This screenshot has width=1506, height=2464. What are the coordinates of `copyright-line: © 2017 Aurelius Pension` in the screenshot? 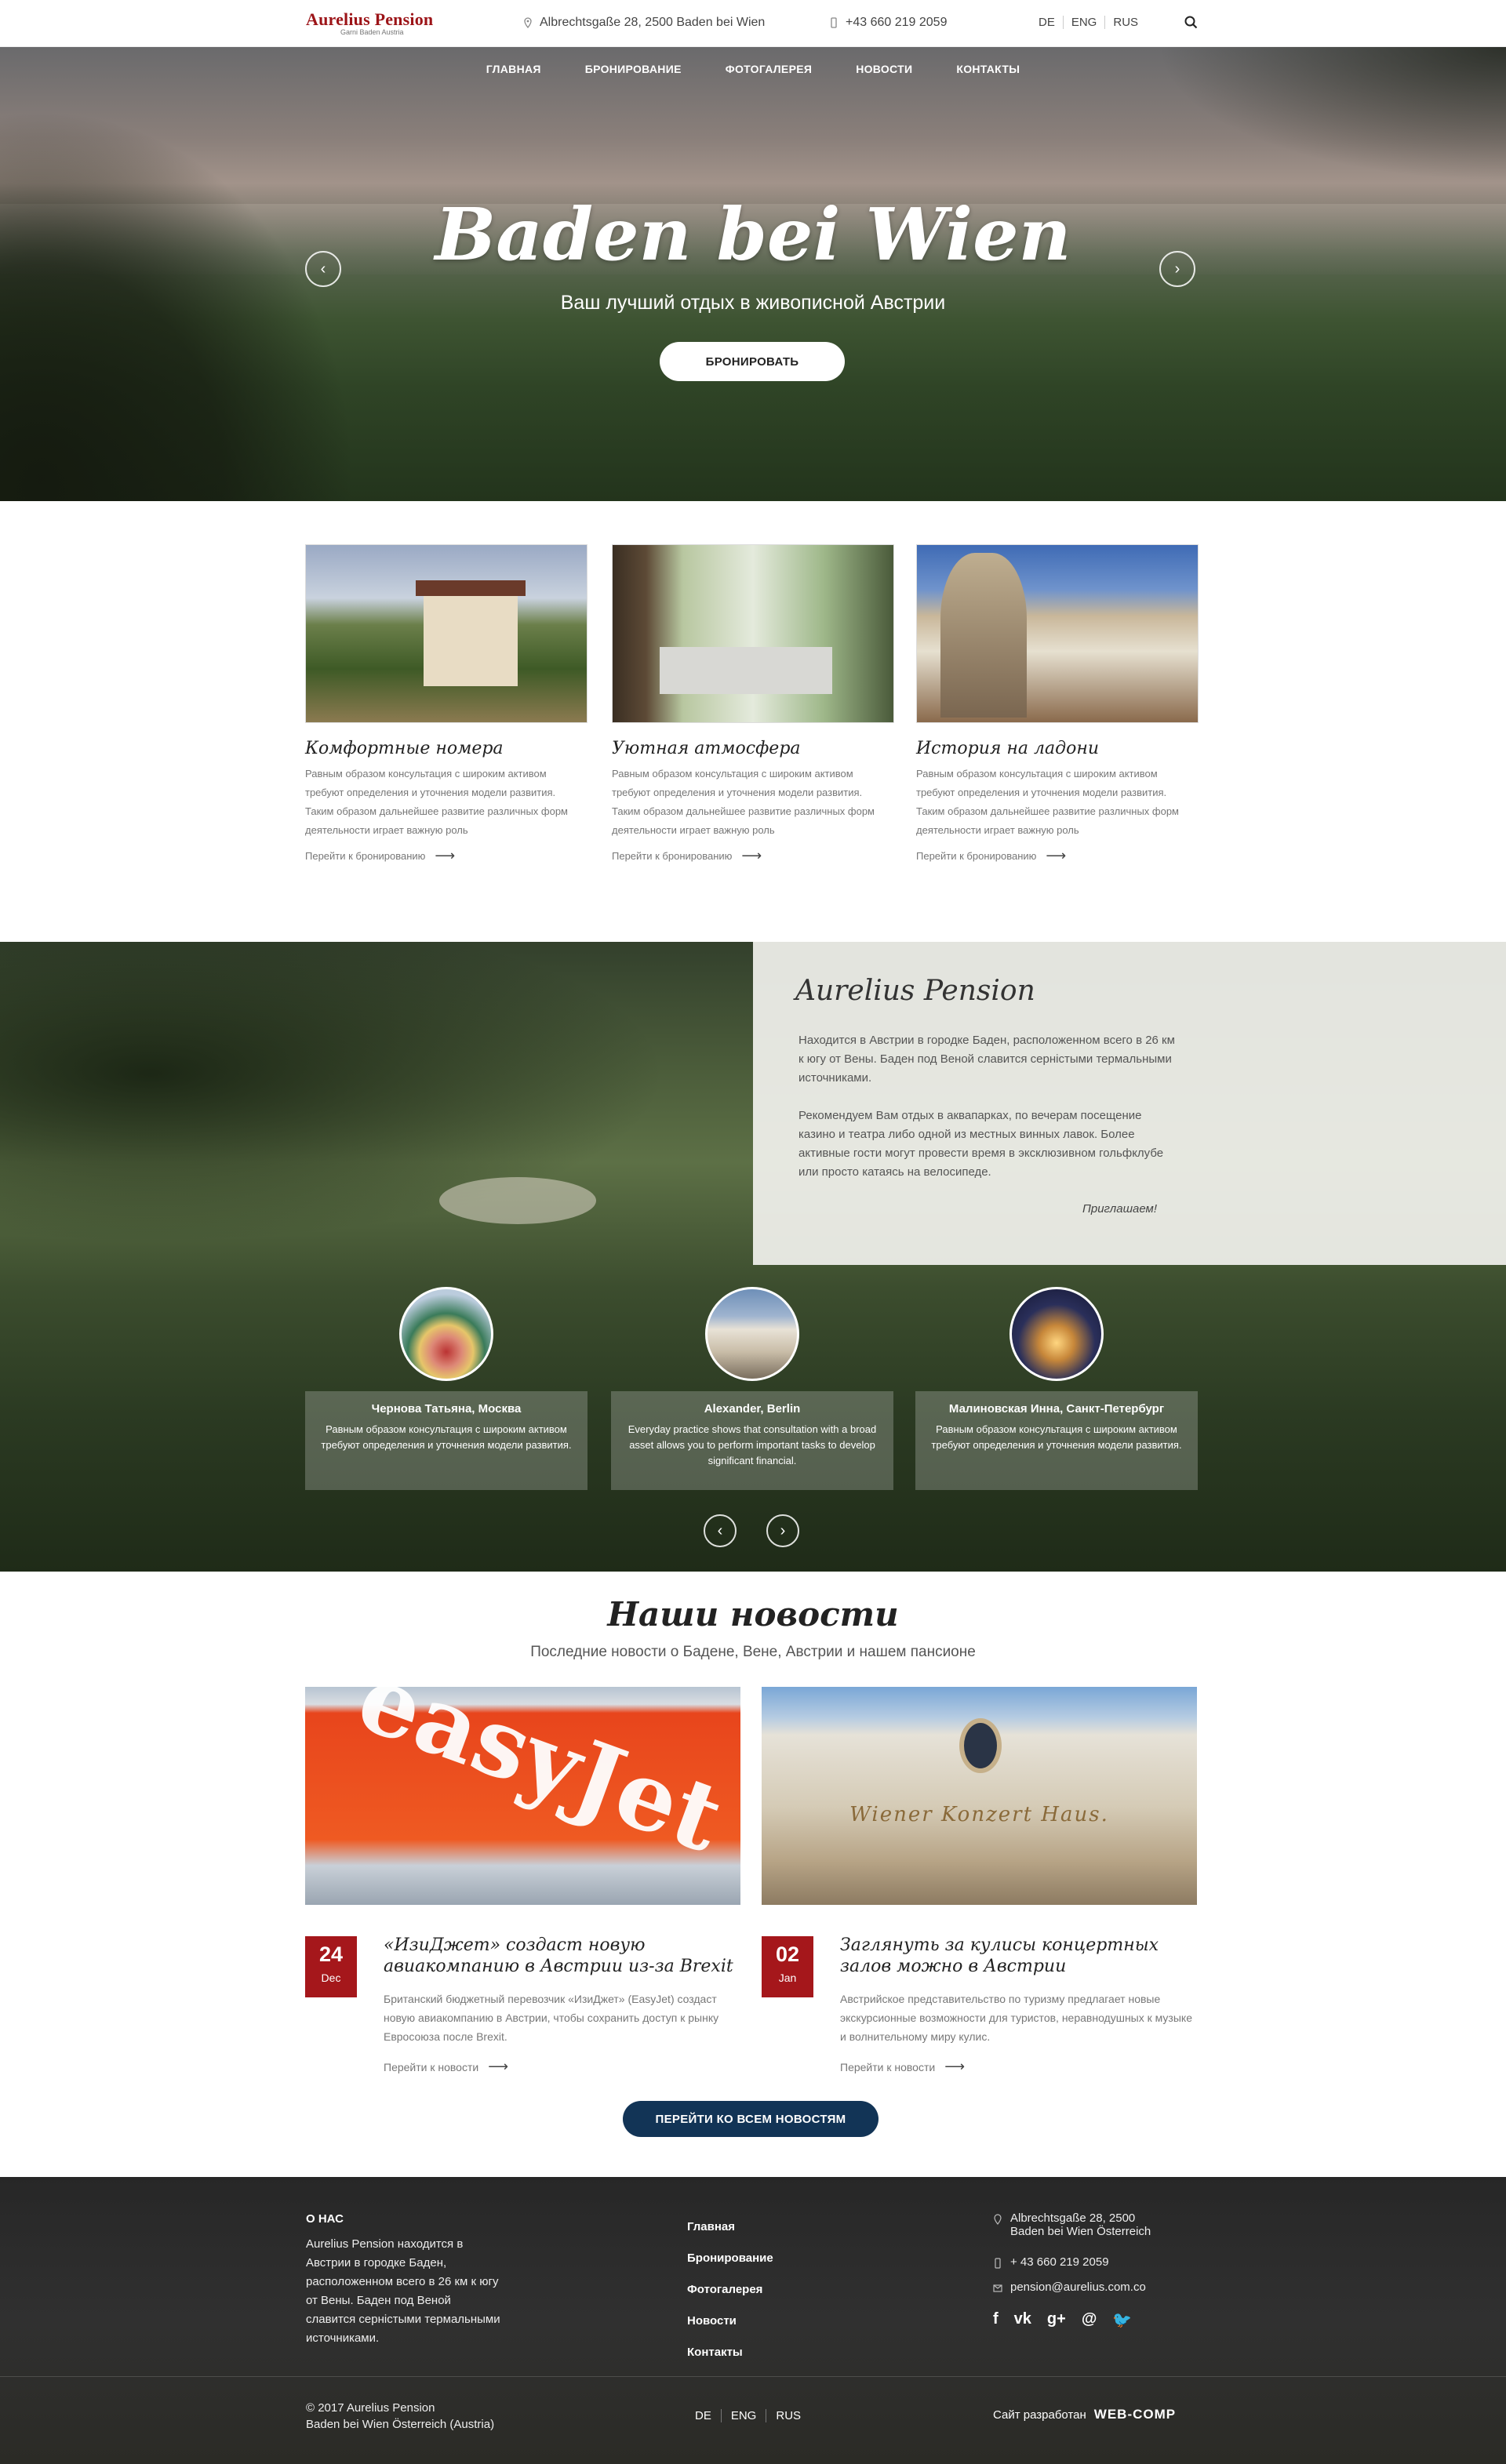 It's located at (370, 2408).